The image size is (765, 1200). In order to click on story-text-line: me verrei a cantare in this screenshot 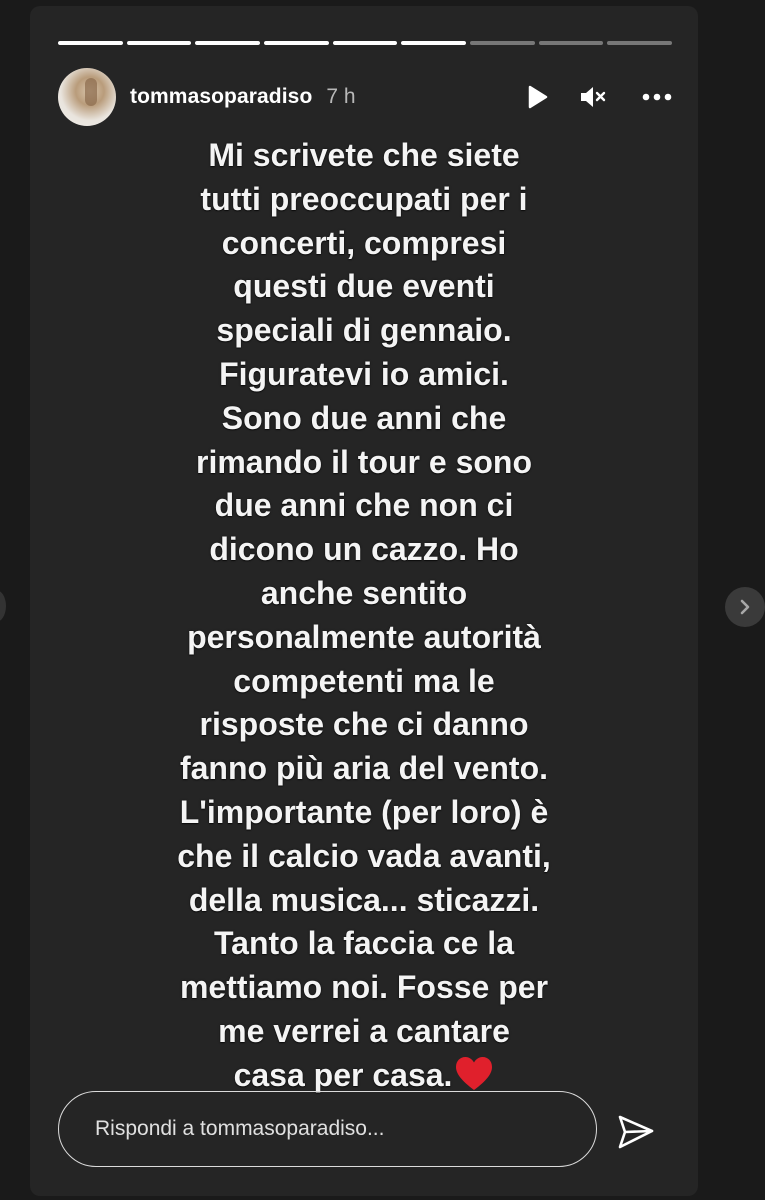, I will do `click(364, 1030)`.